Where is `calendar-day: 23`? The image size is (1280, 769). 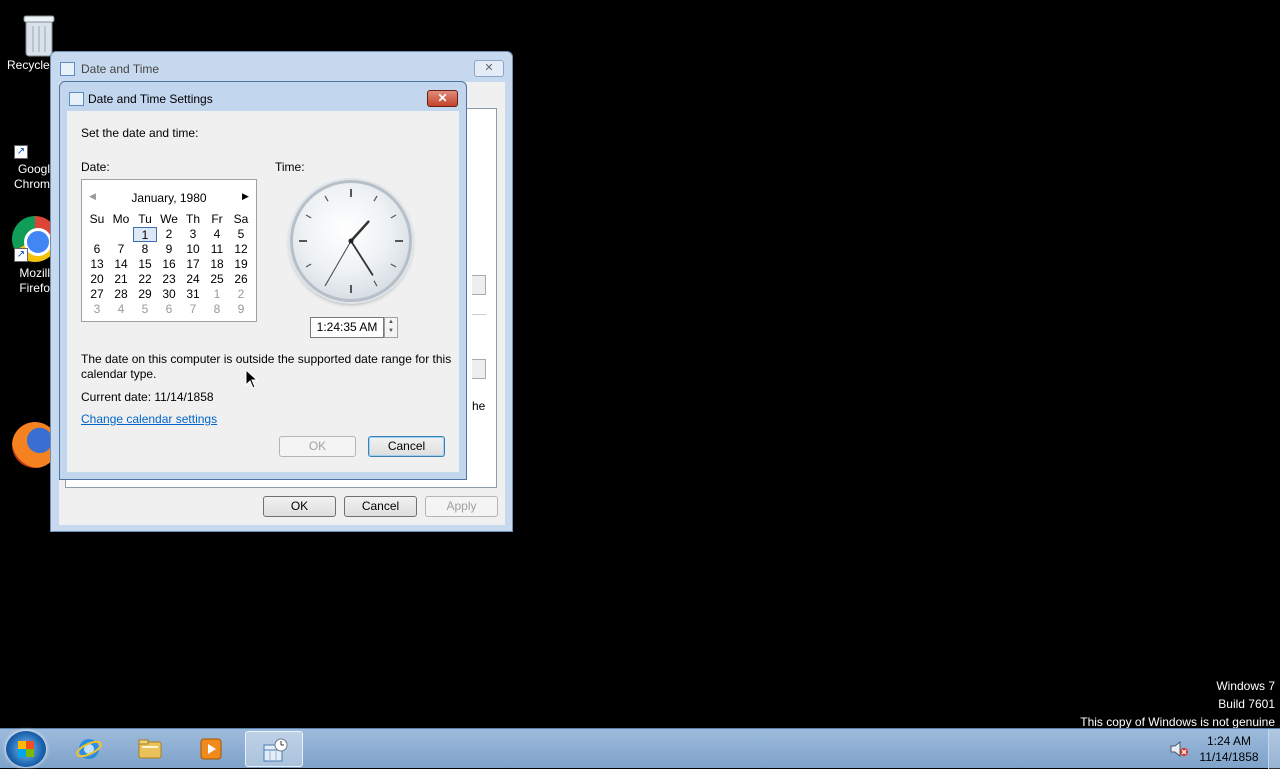 calendar-day: 23 is located at coordinates (169, 279).